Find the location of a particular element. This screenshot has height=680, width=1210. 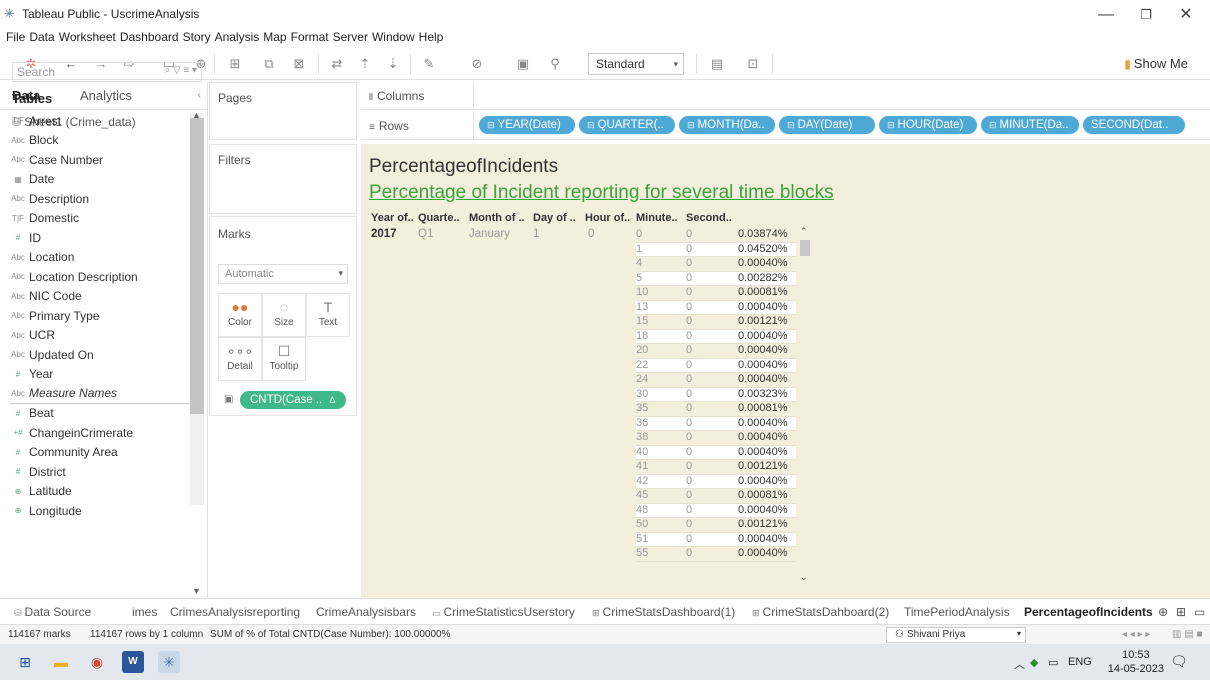

rows-pill-hour: ⊟ HOUR(Date) is located at coordinates (928, 125).